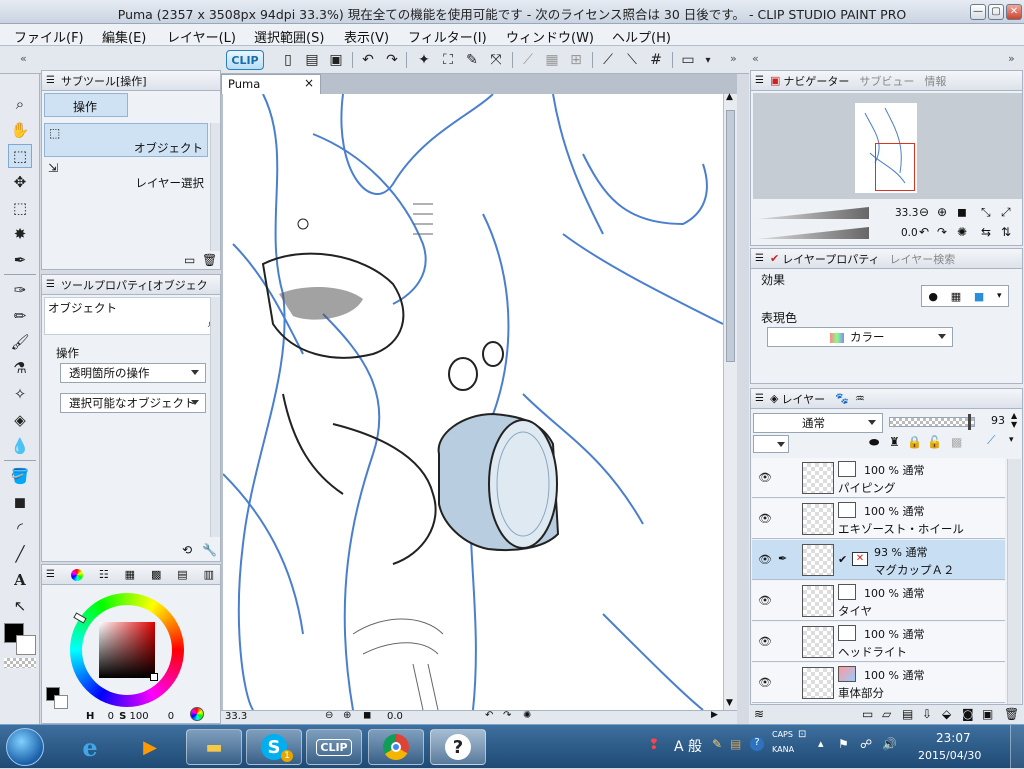 Image resolution: width=1024 pixels, height=769 pixels. Describe the element at coordinates (860, 559) in the screenshot. I see `mask-disabled-icon: ✕` at that location.